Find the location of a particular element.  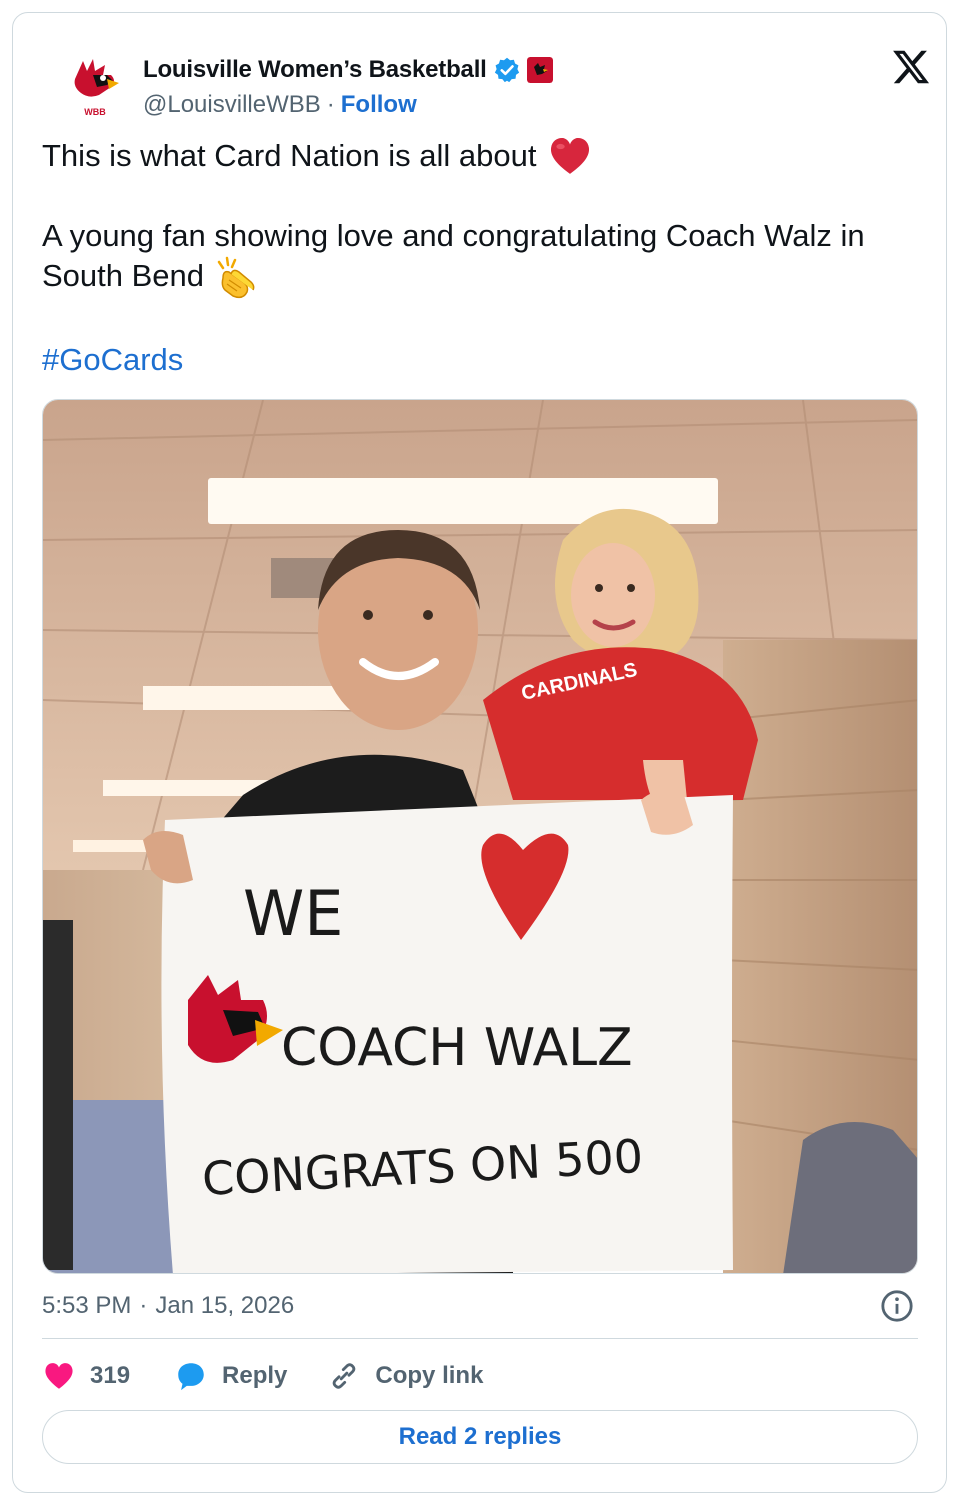

tweet-line-1: This is what Card Nation is all about is located at coordinates (482, 156).